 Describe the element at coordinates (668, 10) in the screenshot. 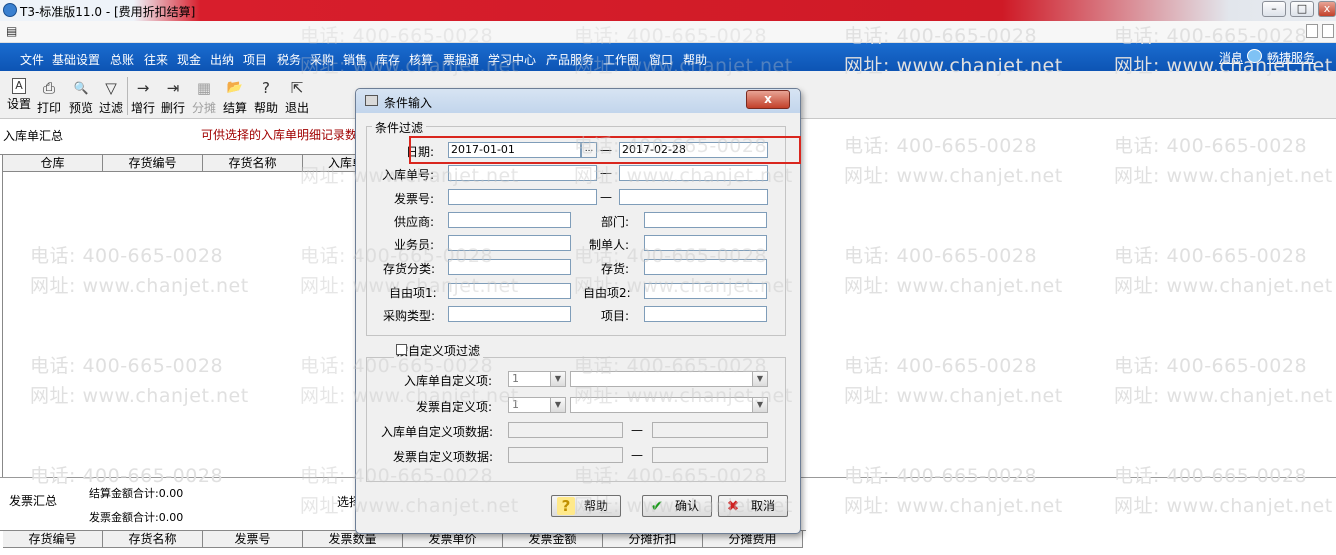

I see `window-titlebar: T3-标准版11.0 - [费用折扣结算] – □ x` at that location.